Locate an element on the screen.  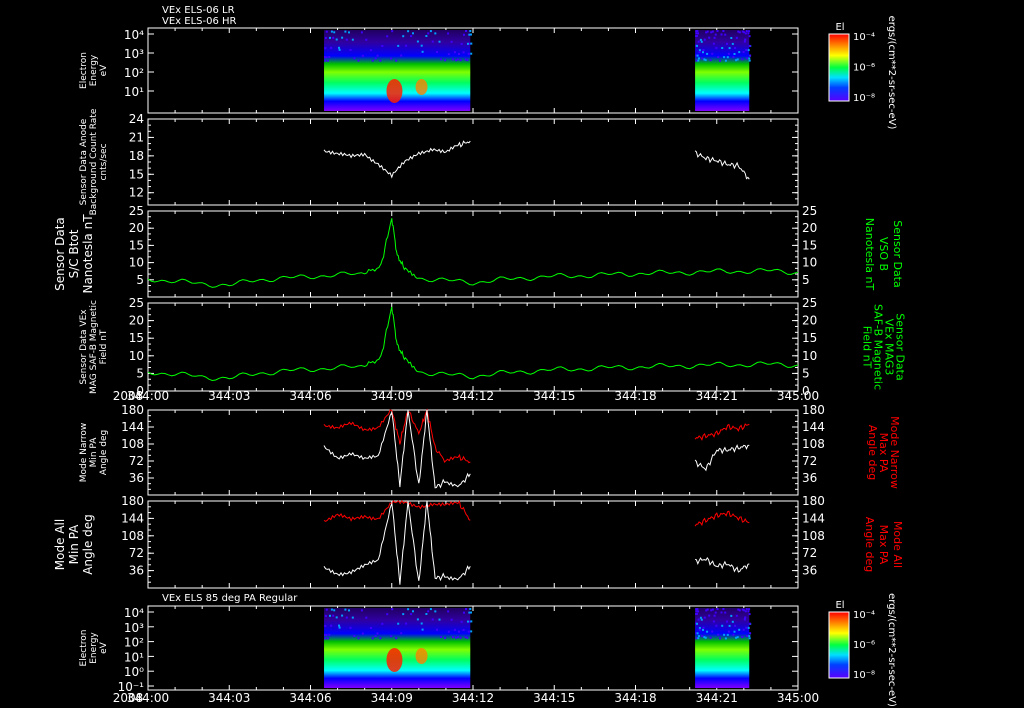
y-tick-label-right: 5 is located at coordinates (806, 373).